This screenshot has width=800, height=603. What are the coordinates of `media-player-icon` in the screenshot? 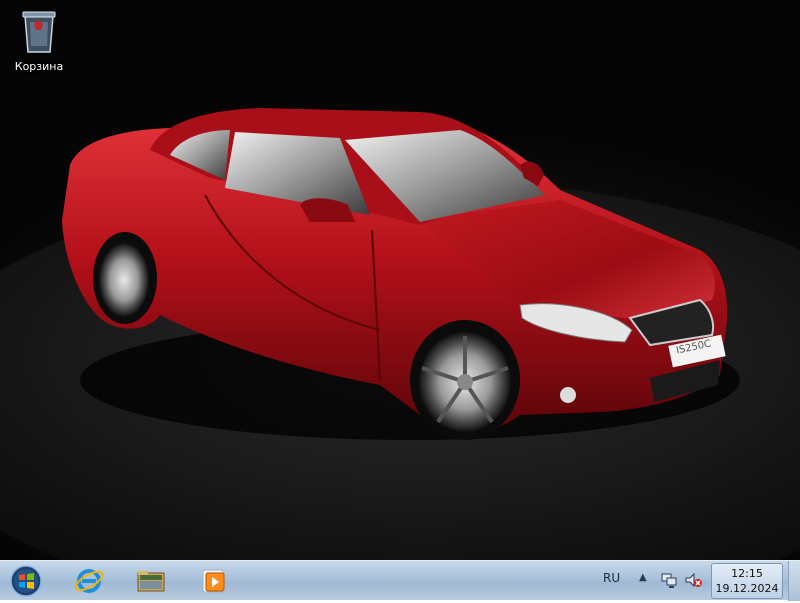 It's located at (213, 581).